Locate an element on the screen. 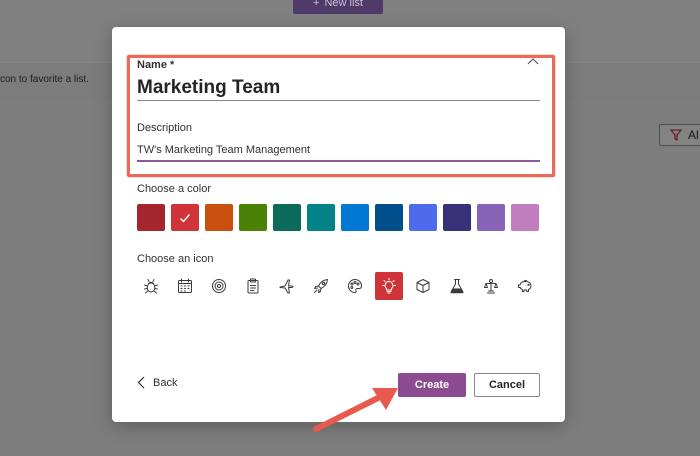 The width and height of the screenshot is (700, 456). target-icon is located at coordinates (219, 286).